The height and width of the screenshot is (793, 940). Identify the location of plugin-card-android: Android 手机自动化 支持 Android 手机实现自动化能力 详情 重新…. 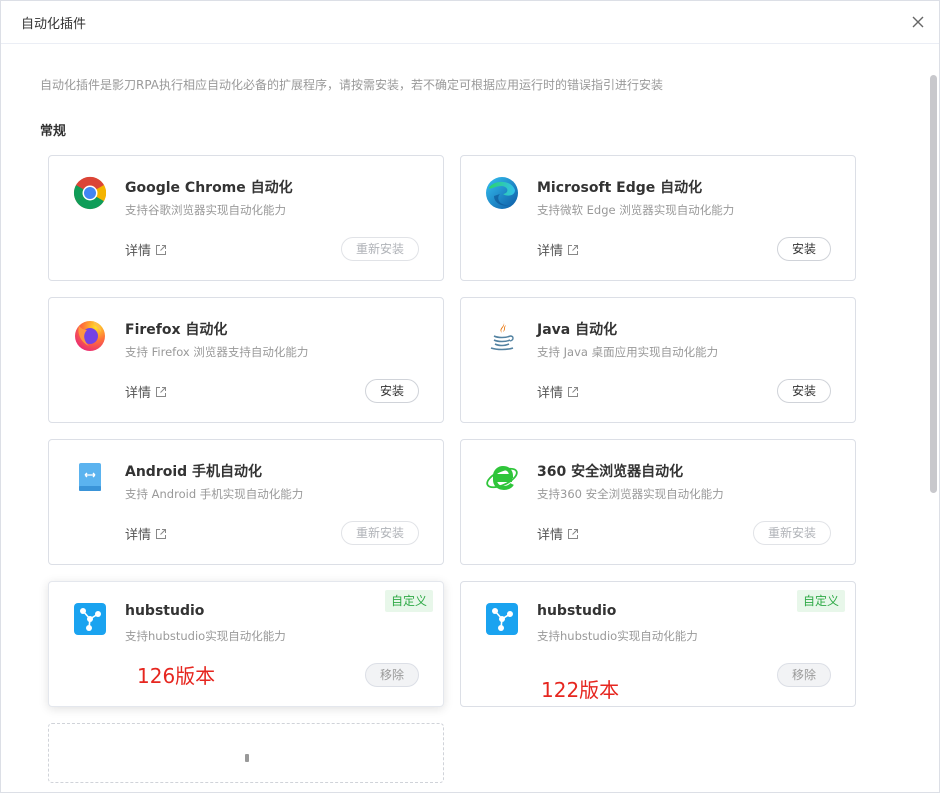
(246, 502).